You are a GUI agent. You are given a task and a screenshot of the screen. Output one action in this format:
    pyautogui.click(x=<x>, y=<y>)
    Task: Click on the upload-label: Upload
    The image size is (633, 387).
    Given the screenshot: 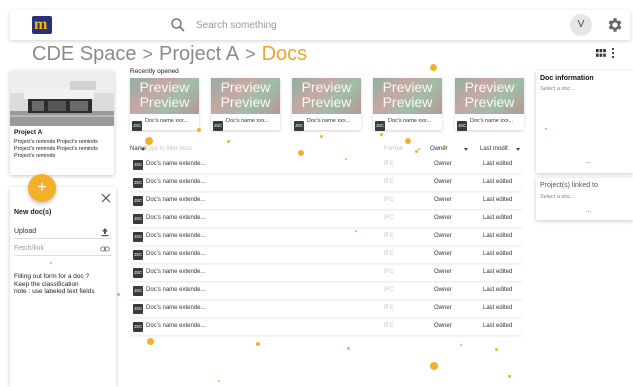 What is the action you would take?
    pyautogui.click(x=25, y=231)
    